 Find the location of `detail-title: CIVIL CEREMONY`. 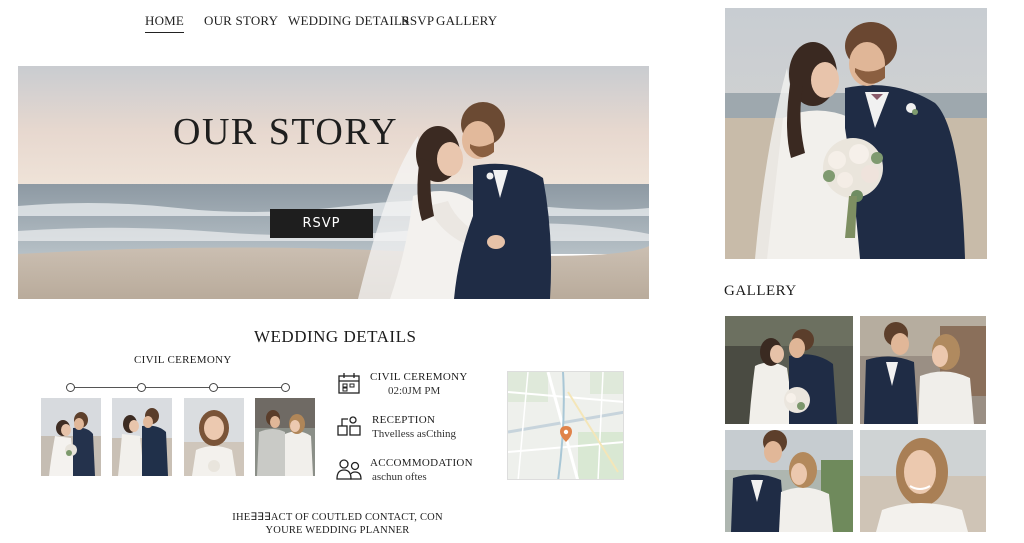

detail-title: CIVIL CEREMONY is located at coordinates (419, 377).